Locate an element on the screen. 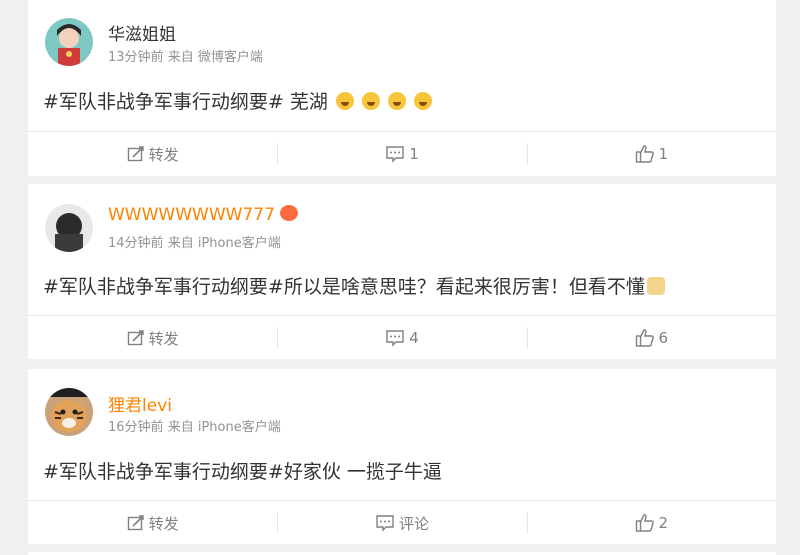 This screenshot has width=800, height=555. post-text-content: #军队非战争军事行动纲要#好家伙 一揽子牛逼 is located at coordinates (242, 472).